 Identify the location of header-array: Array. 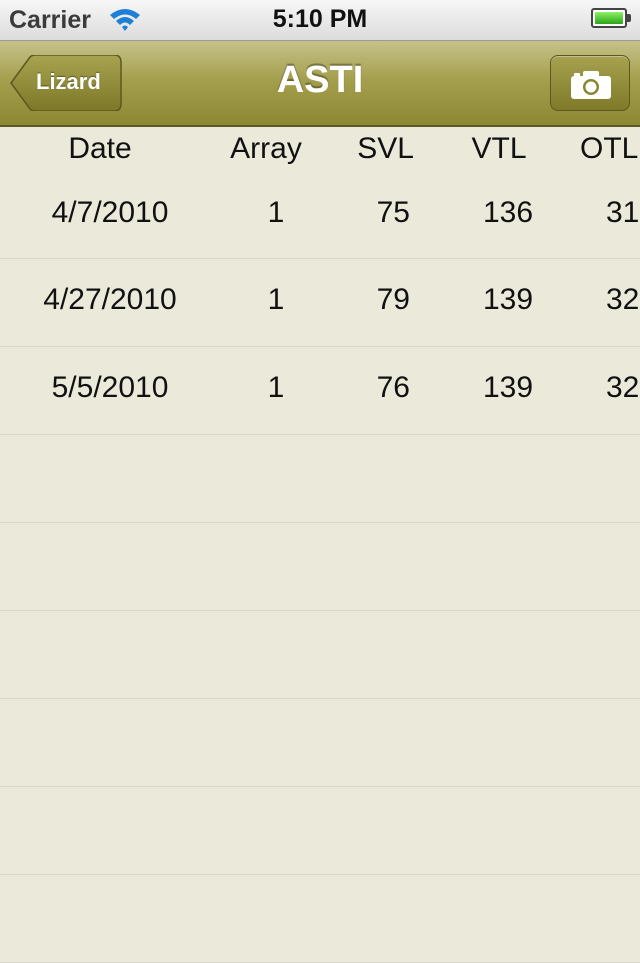
(266, 148).